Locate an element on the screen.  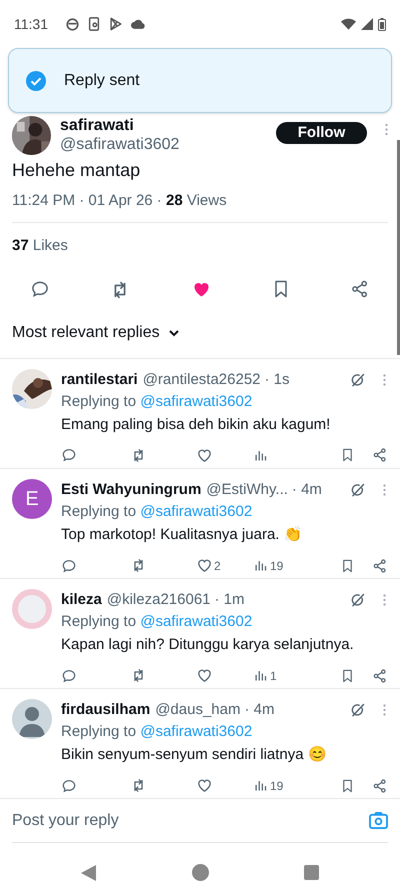
back-icon is located at coordinates (88, 872).